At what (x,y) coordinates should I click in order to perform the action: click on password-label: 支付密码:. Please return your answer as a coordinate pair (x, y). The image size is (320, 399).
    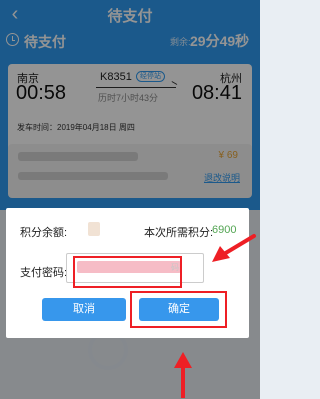
    Looking at the image, I should click on (44, 273).